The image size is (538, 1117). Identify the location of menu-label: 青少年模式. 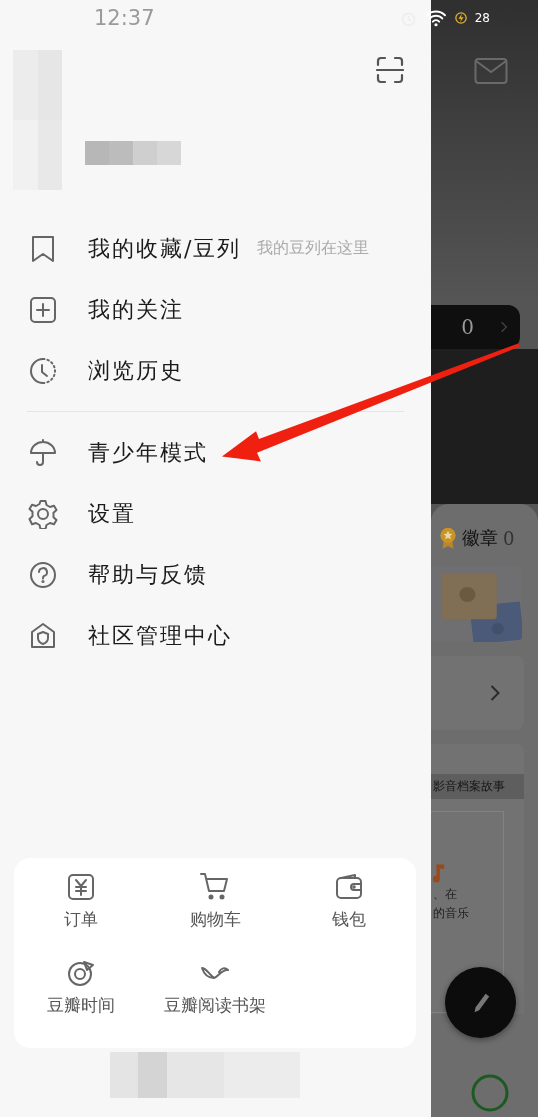
(148, 452).